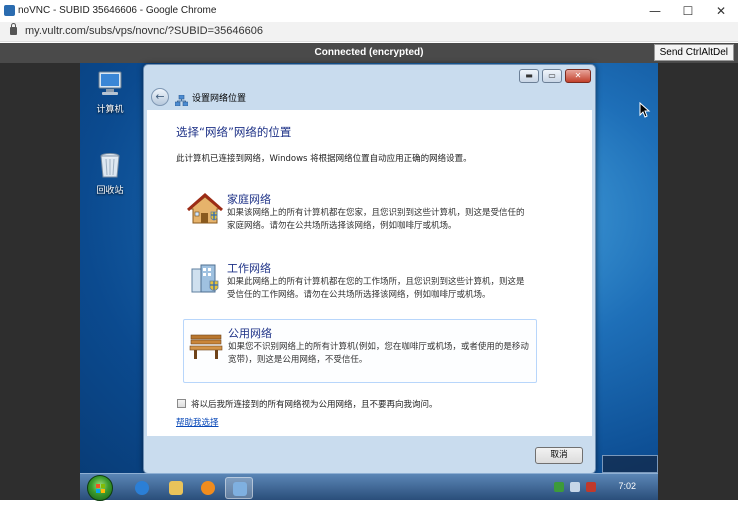  I want to click on network-dialog-icon, so click(240, 489).